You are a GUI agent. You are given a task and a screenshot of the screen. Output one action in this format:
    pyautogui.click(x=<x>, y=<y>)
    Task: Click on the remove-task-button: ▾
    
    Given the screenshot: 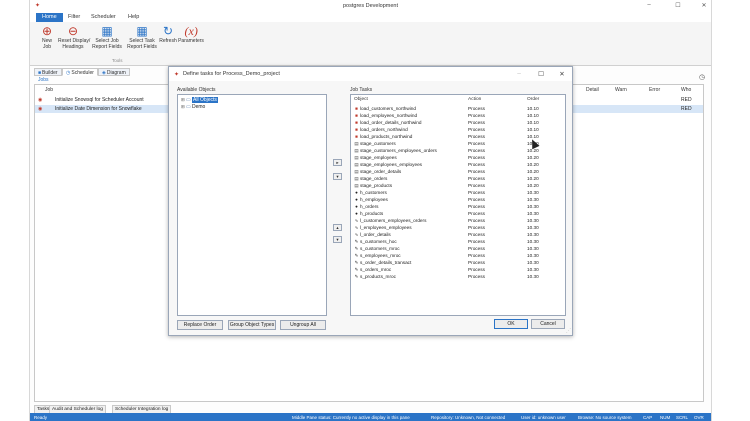 What is the action you would take?
    pyautogui.click(x=337, y=176)
    